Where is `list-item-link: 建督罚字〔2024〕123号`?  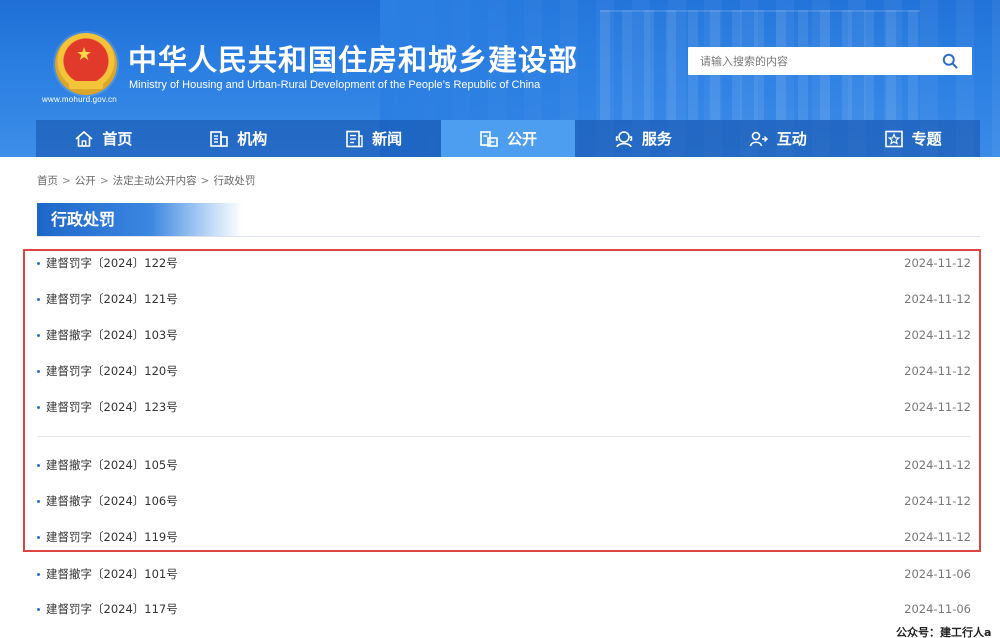
list-item-link: 建督罚字〔2024〕123号 is located at coordinates (107, 407).